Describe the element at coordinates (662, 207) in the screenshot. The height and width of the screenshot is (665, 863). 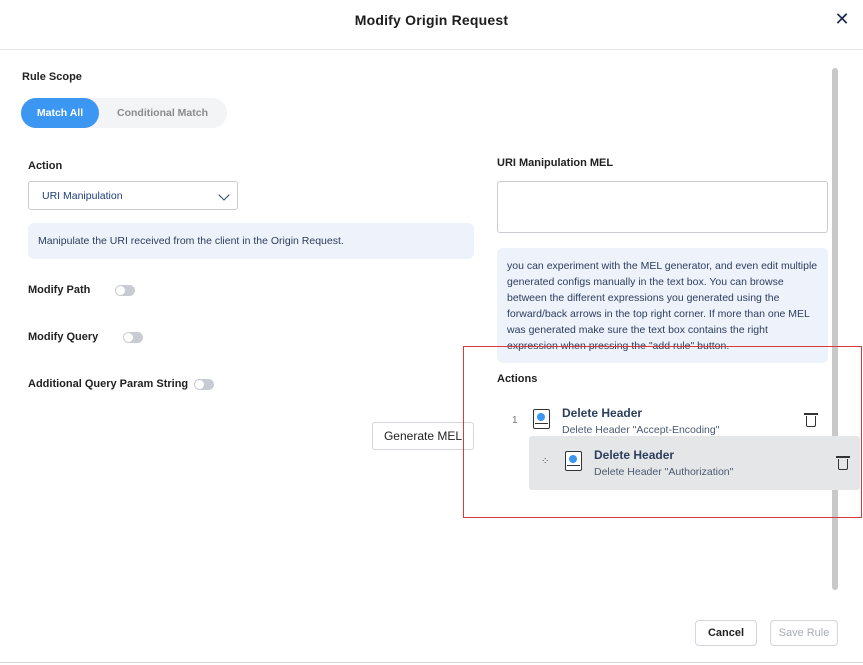
I see `mel-textarea` at that location.